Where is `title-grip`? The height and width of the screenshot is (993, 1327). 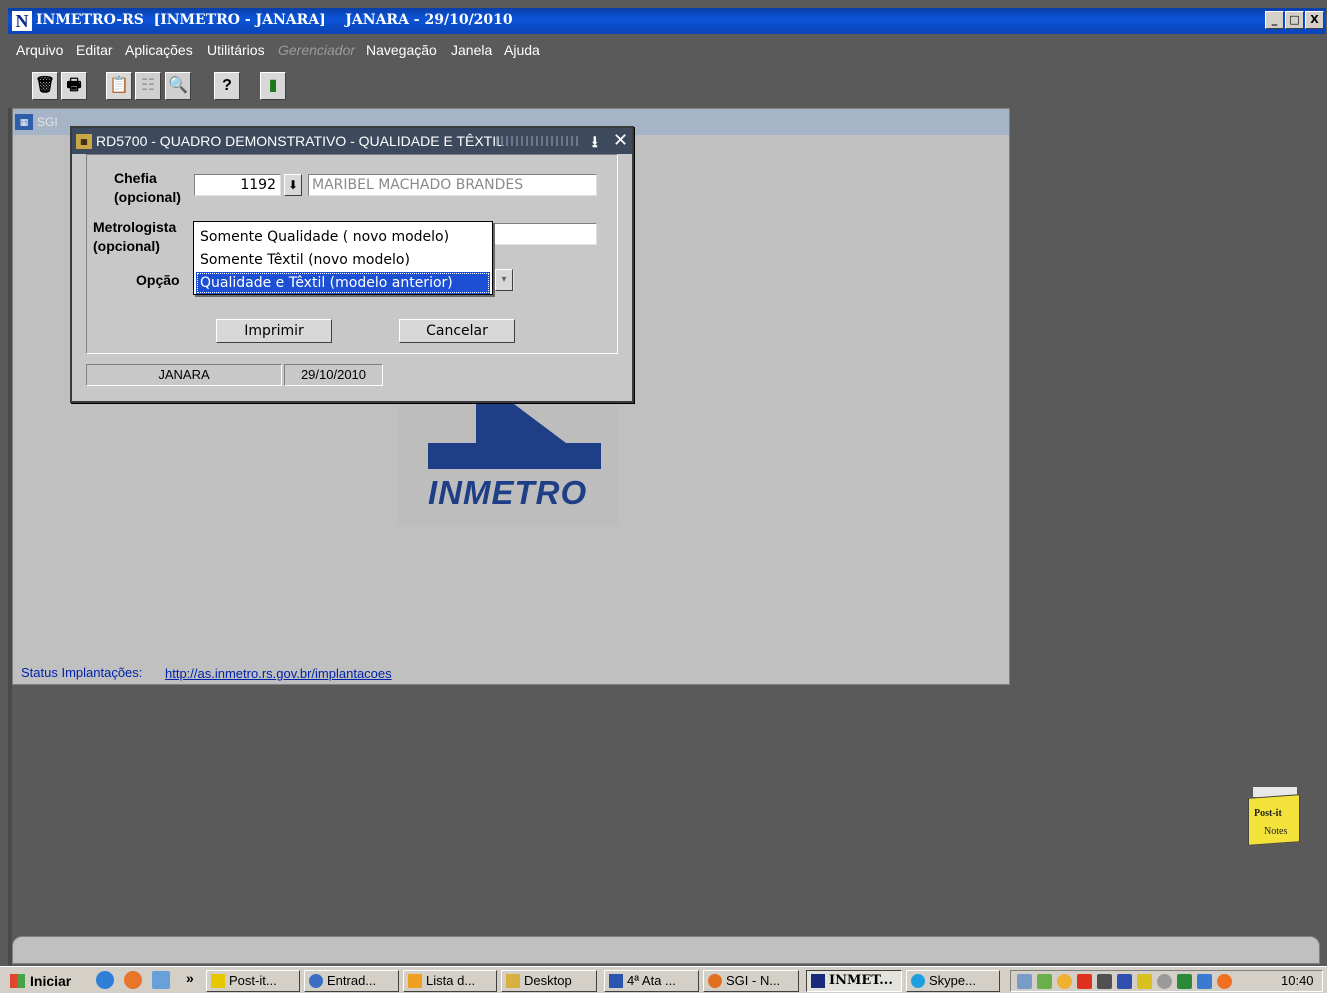 title-grip is located at coordinates (538, 141).